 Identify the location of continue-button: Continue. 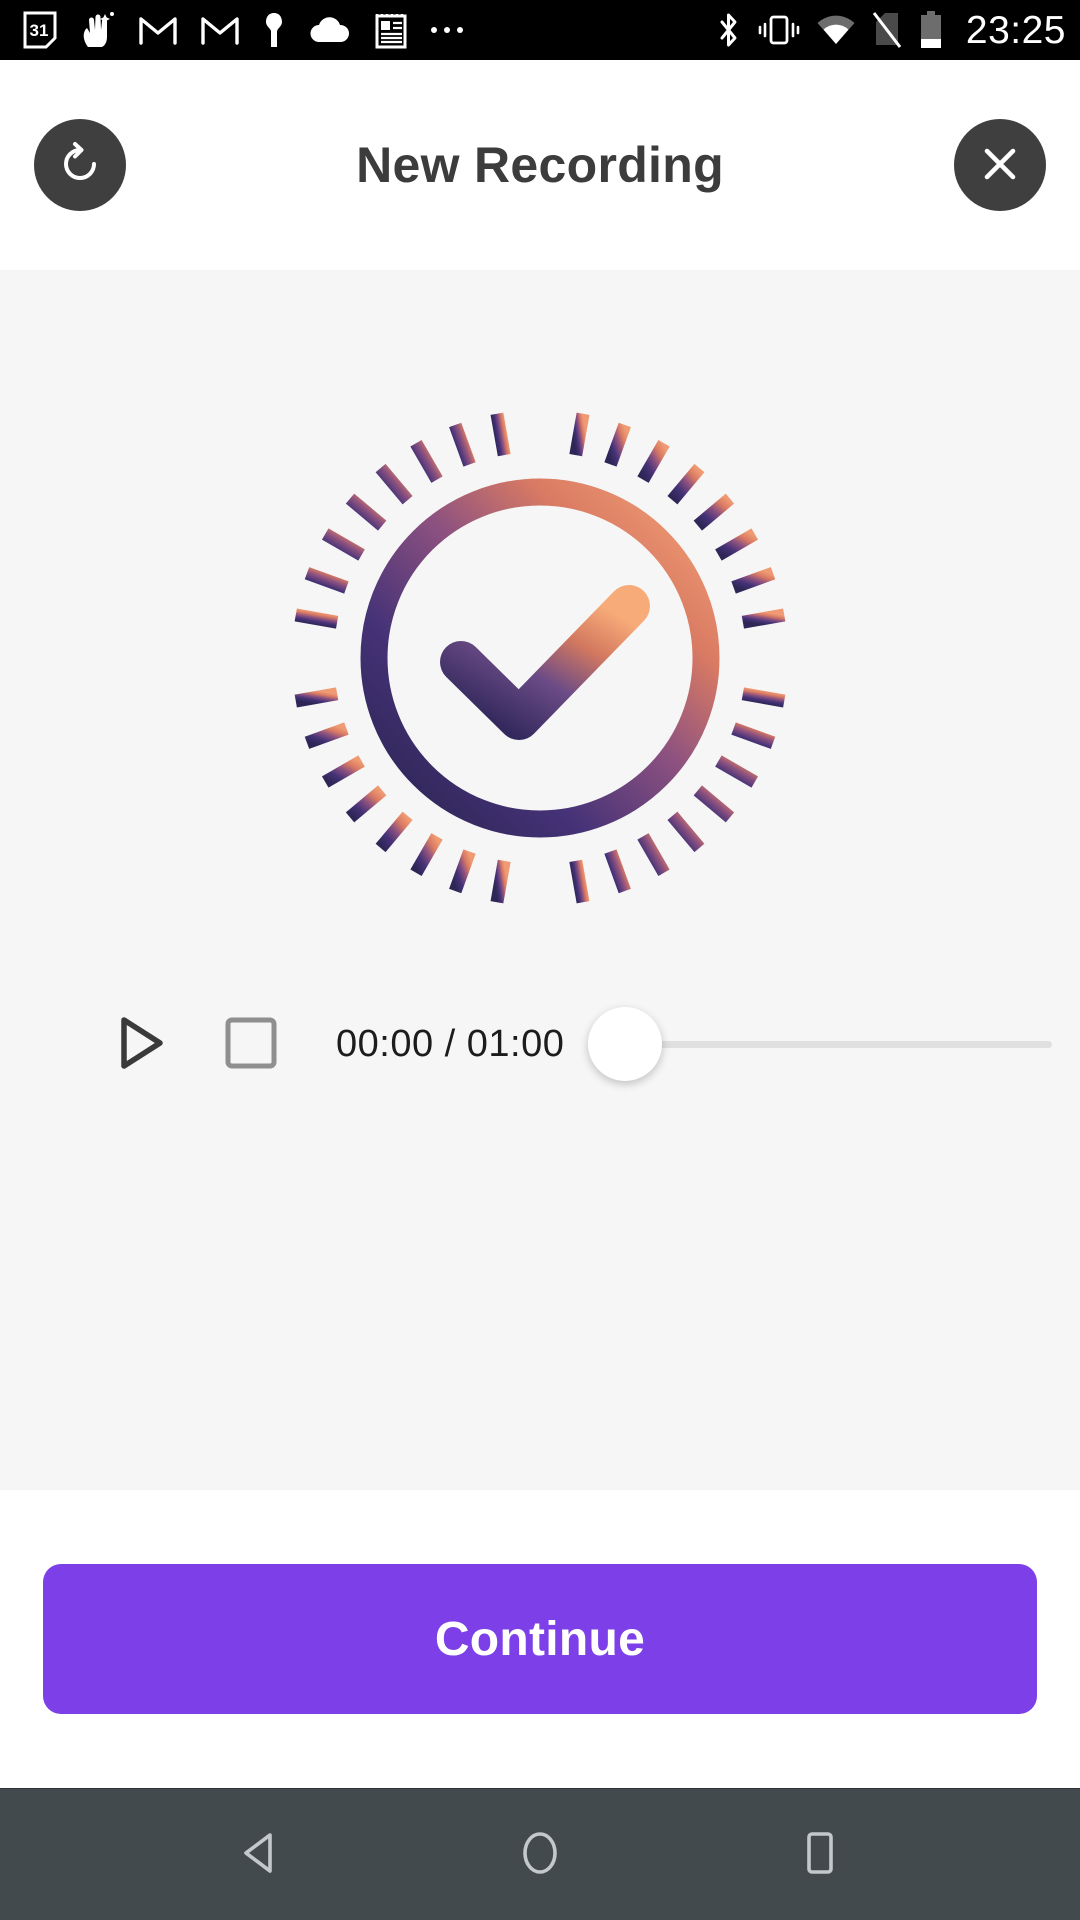
(540, 1639).